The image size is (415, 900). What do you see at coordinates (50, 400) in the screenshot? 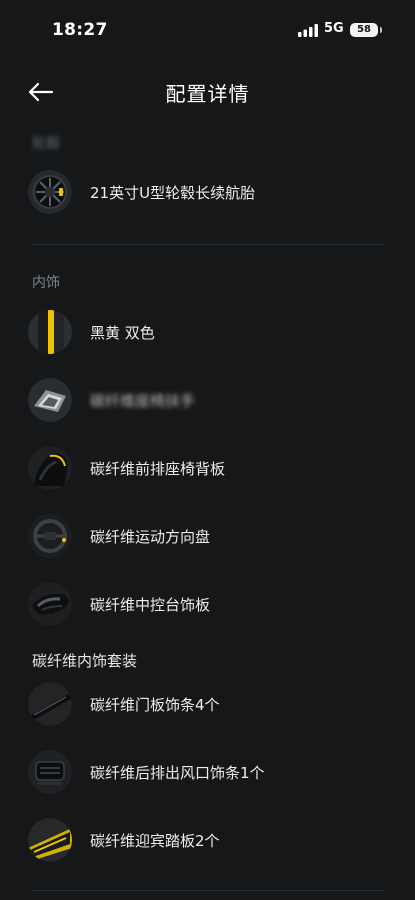
I see `armrest-thumbnail-icon` at bounding box center [50, 400].